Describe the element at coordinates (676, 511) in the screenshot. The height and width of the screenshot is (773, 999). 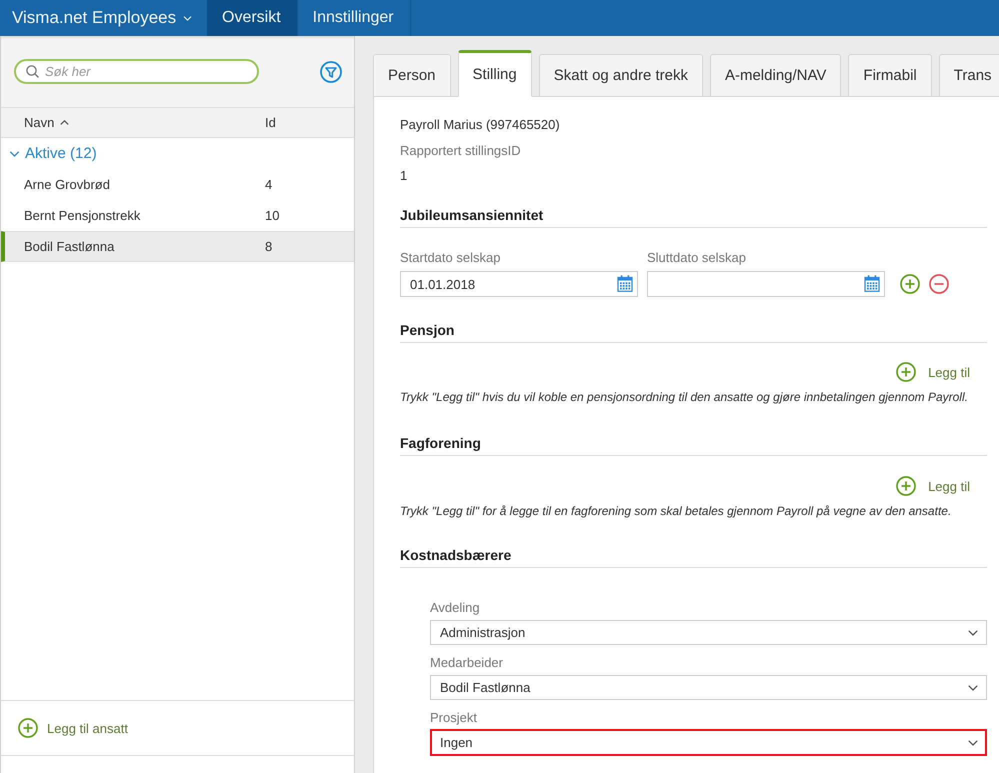
I see `note-text: Trykk "Legg til" for å legge til en fagforening som skal betales gjennom Payroll på vegne av den ansatte.` at that location.